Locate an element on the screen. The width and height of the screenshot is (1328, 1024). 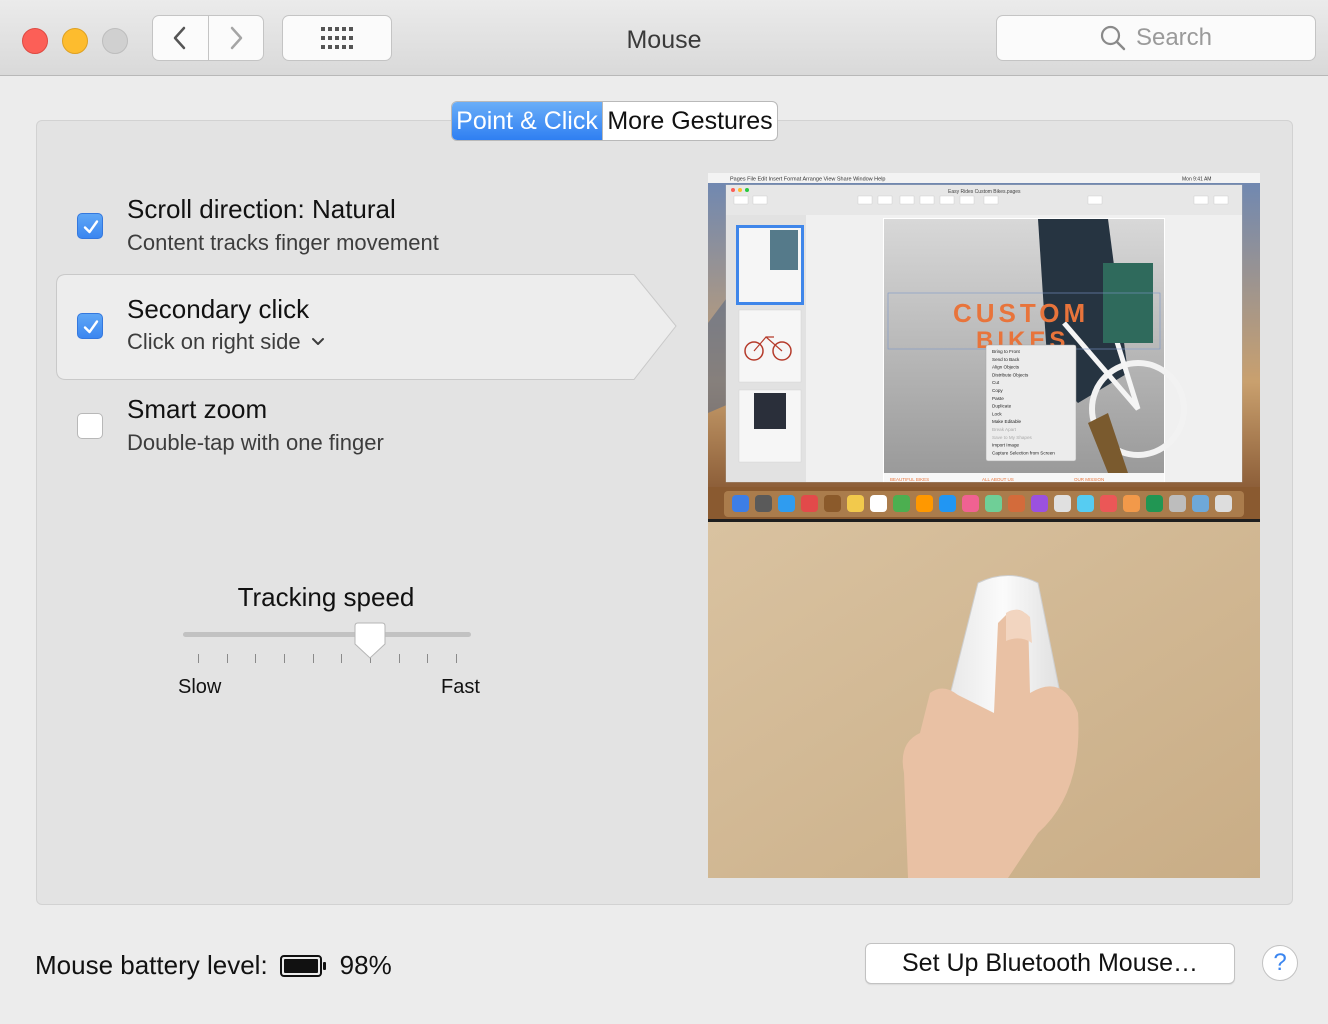
tracking-speed-title: Tracking speed is located at coordinates (326, 597).